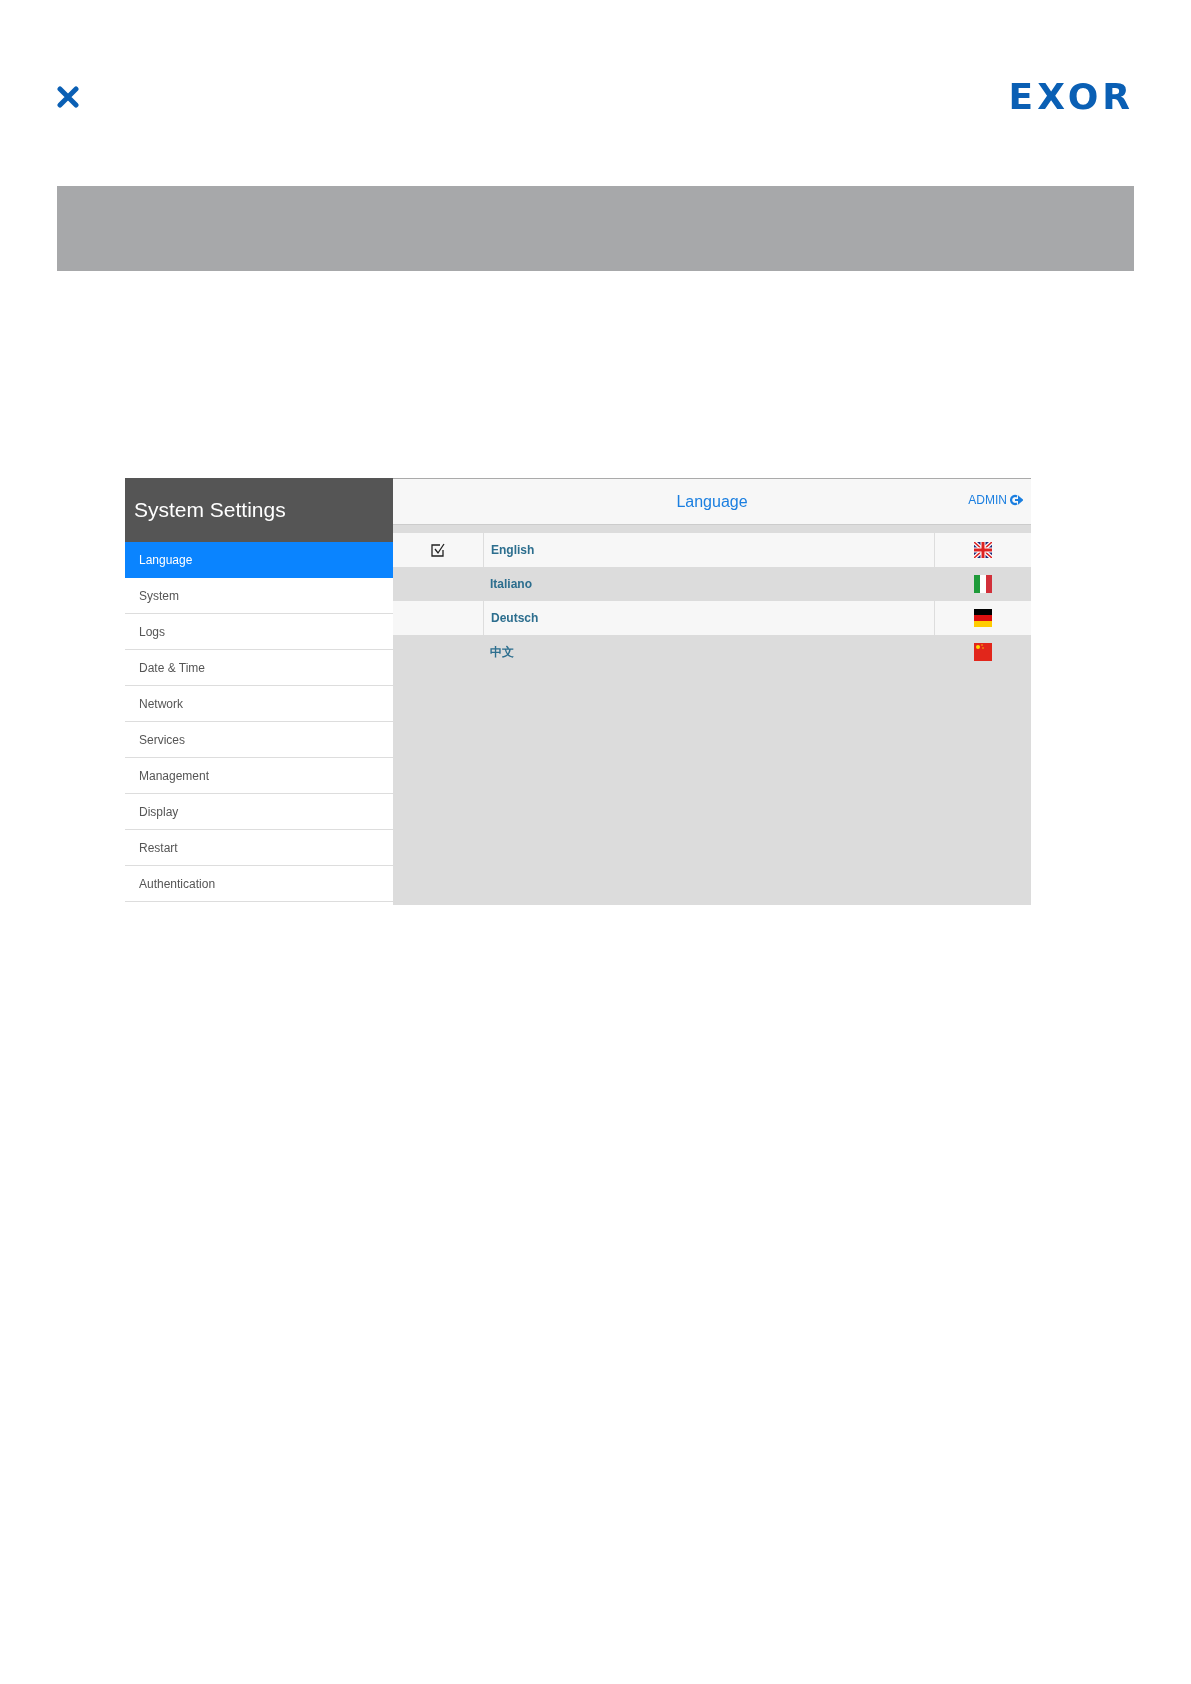  What do you see at coordinates (259, 560) in the screenshot?
I see `sidebar-item: Language` at bounding box center [259, 560].